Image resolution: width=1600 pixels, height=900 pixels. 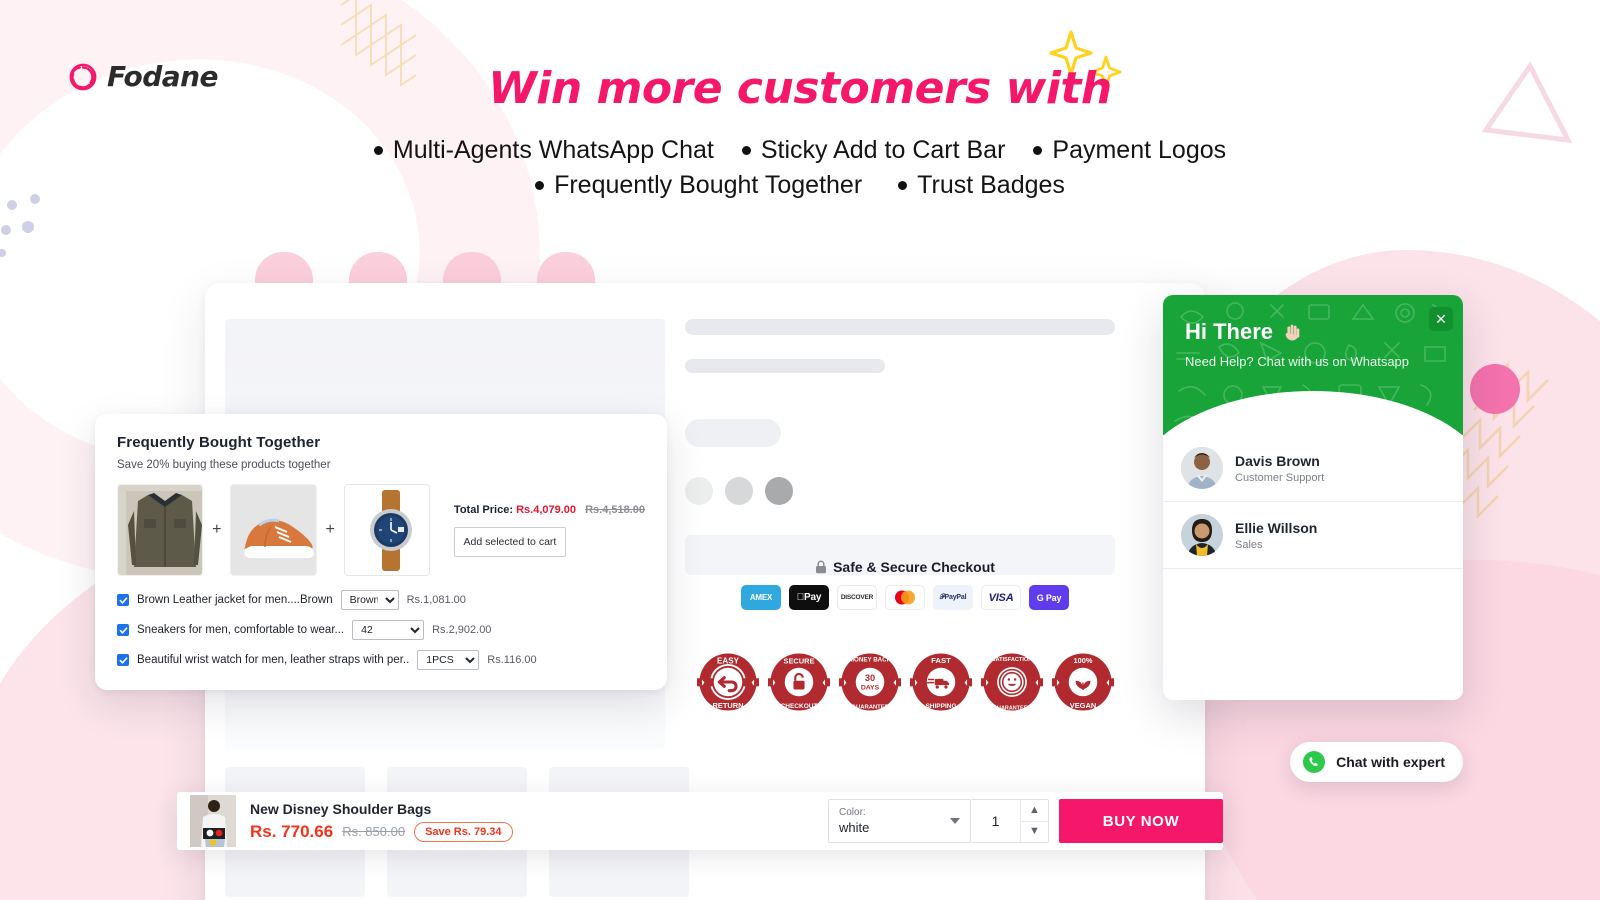 What do you see at coordinates (1034, 811) in the screenshot?
I see `quantity-increase-button: ▲` at bounding box center [1034, 811].